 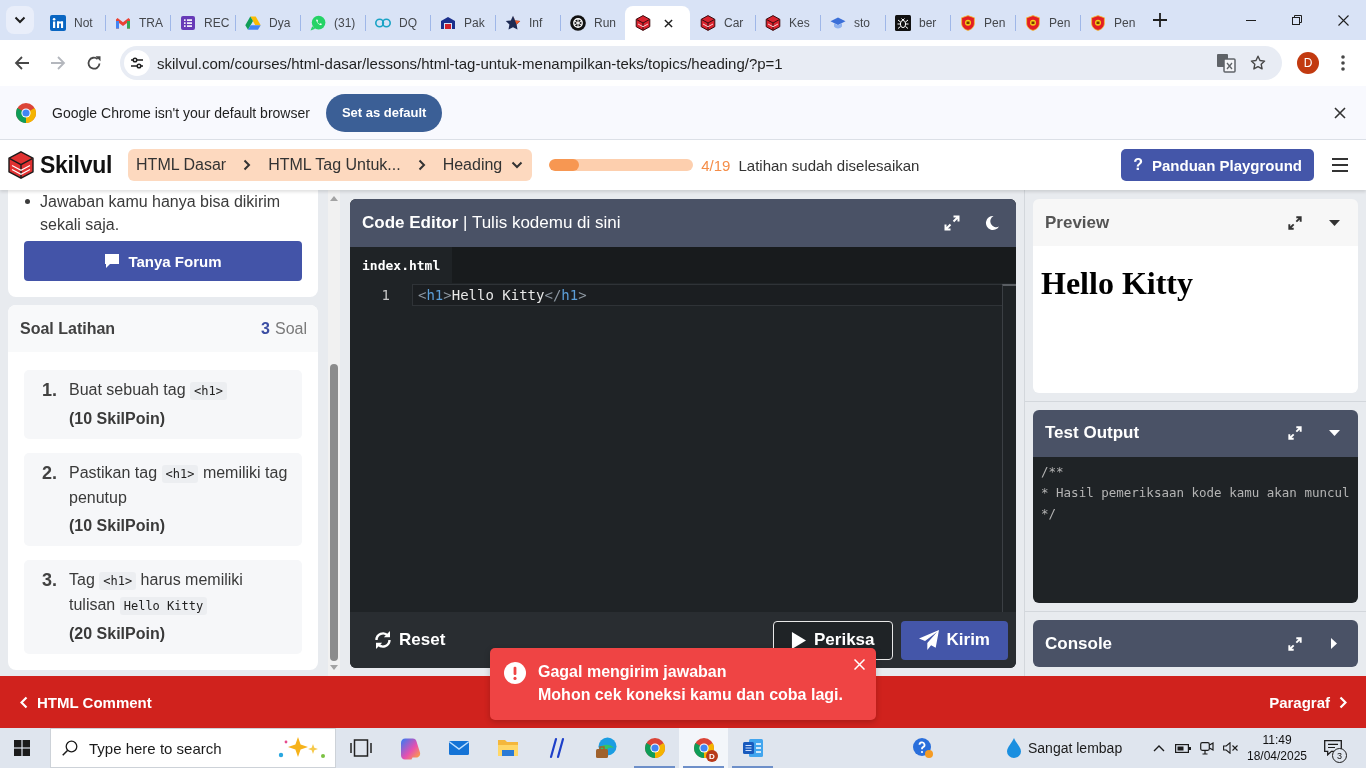 What do you see at coordinates (70, 748) in the screenshot?
I see `search-icon` at bounding box center [70, 748].